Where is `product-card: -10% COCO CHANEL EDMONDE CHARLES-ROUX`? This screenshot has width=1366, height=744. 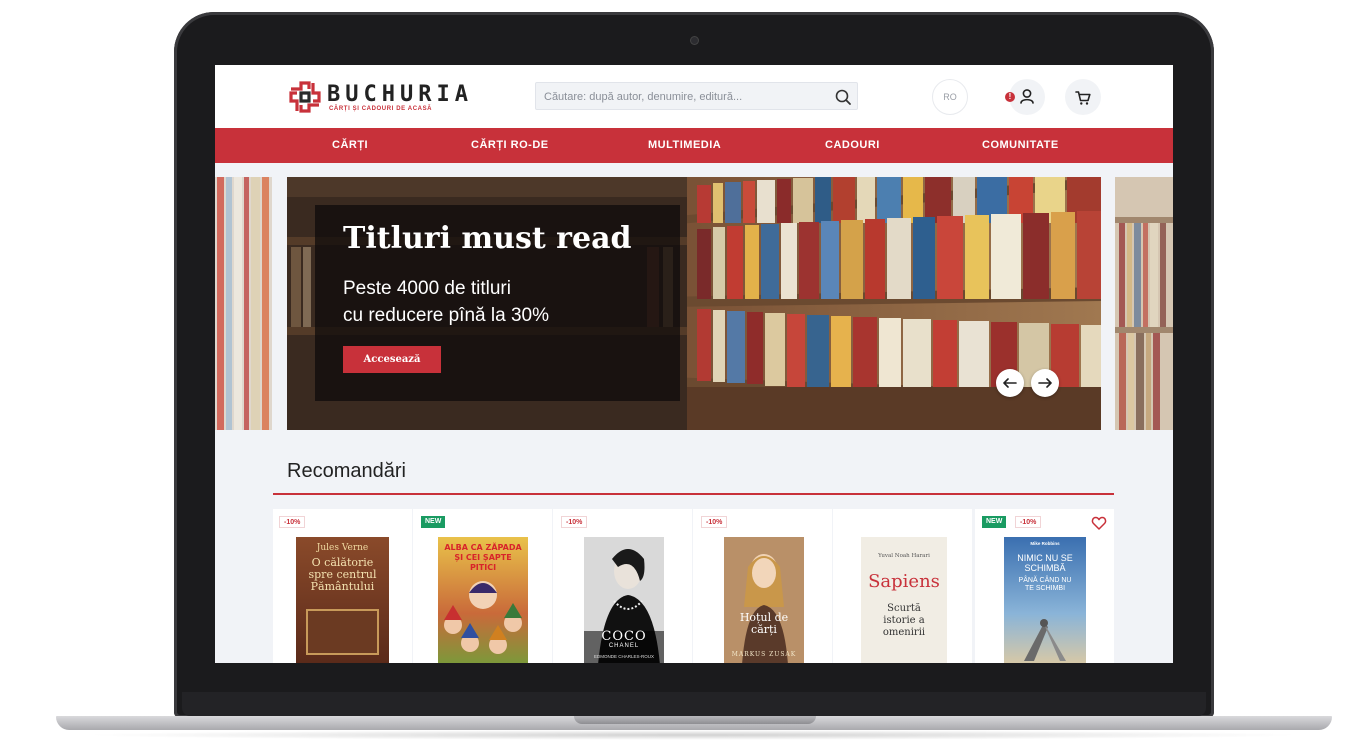
product-card: -10% COCO CHANEL EDMONDE CHARLES-ROUX is located at coordinates (622, 586).